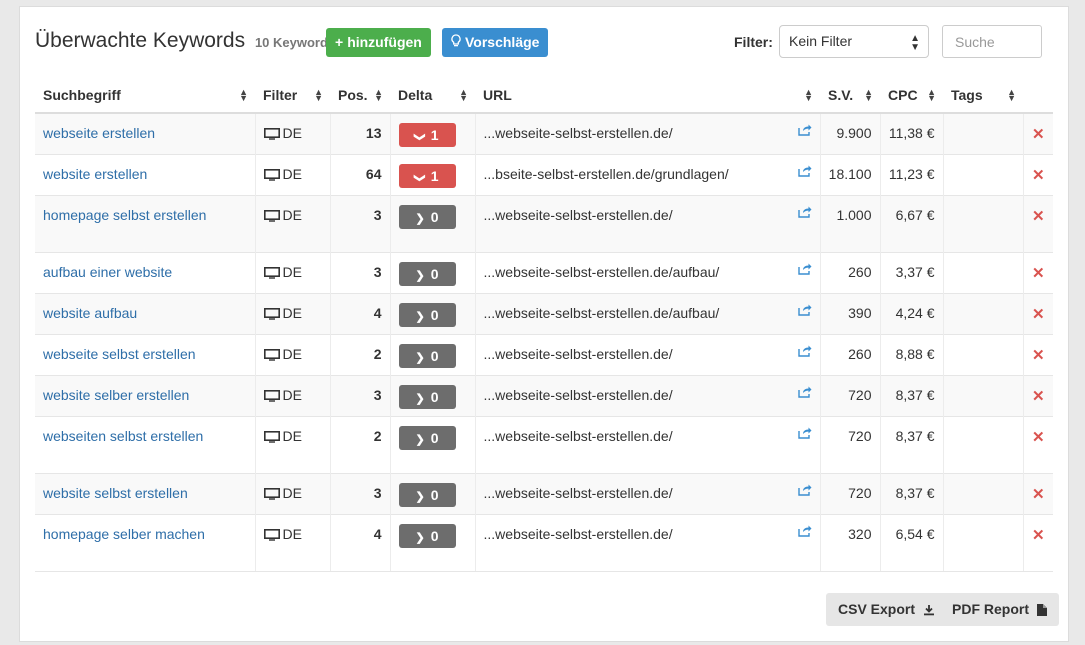 The height and width of the screenshot is (645, 1085). Describe the element at coordinates (992, 41) in the screenshot. I see `search-input` at that location.